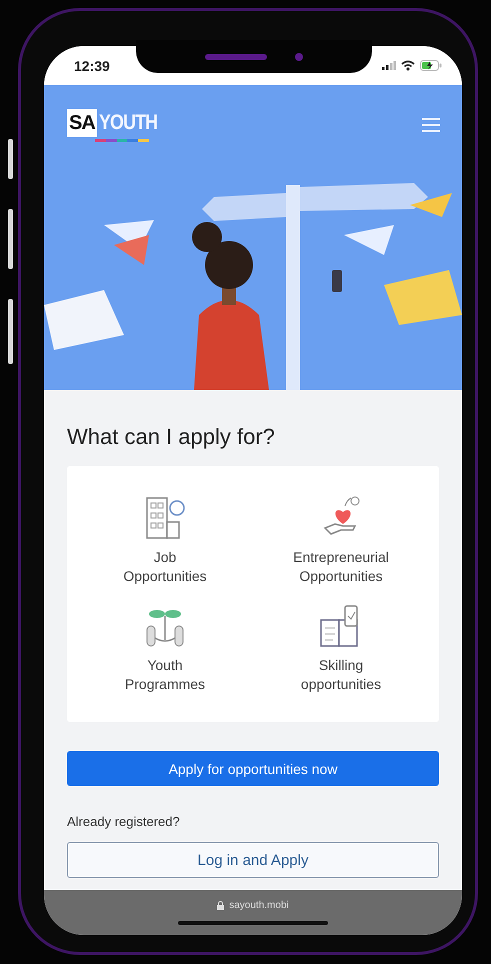  What do you see at coordinates (341, 648) in the screenshot?
I see `option-tile: Skilling opportunities` at bounding box center [341, 648].